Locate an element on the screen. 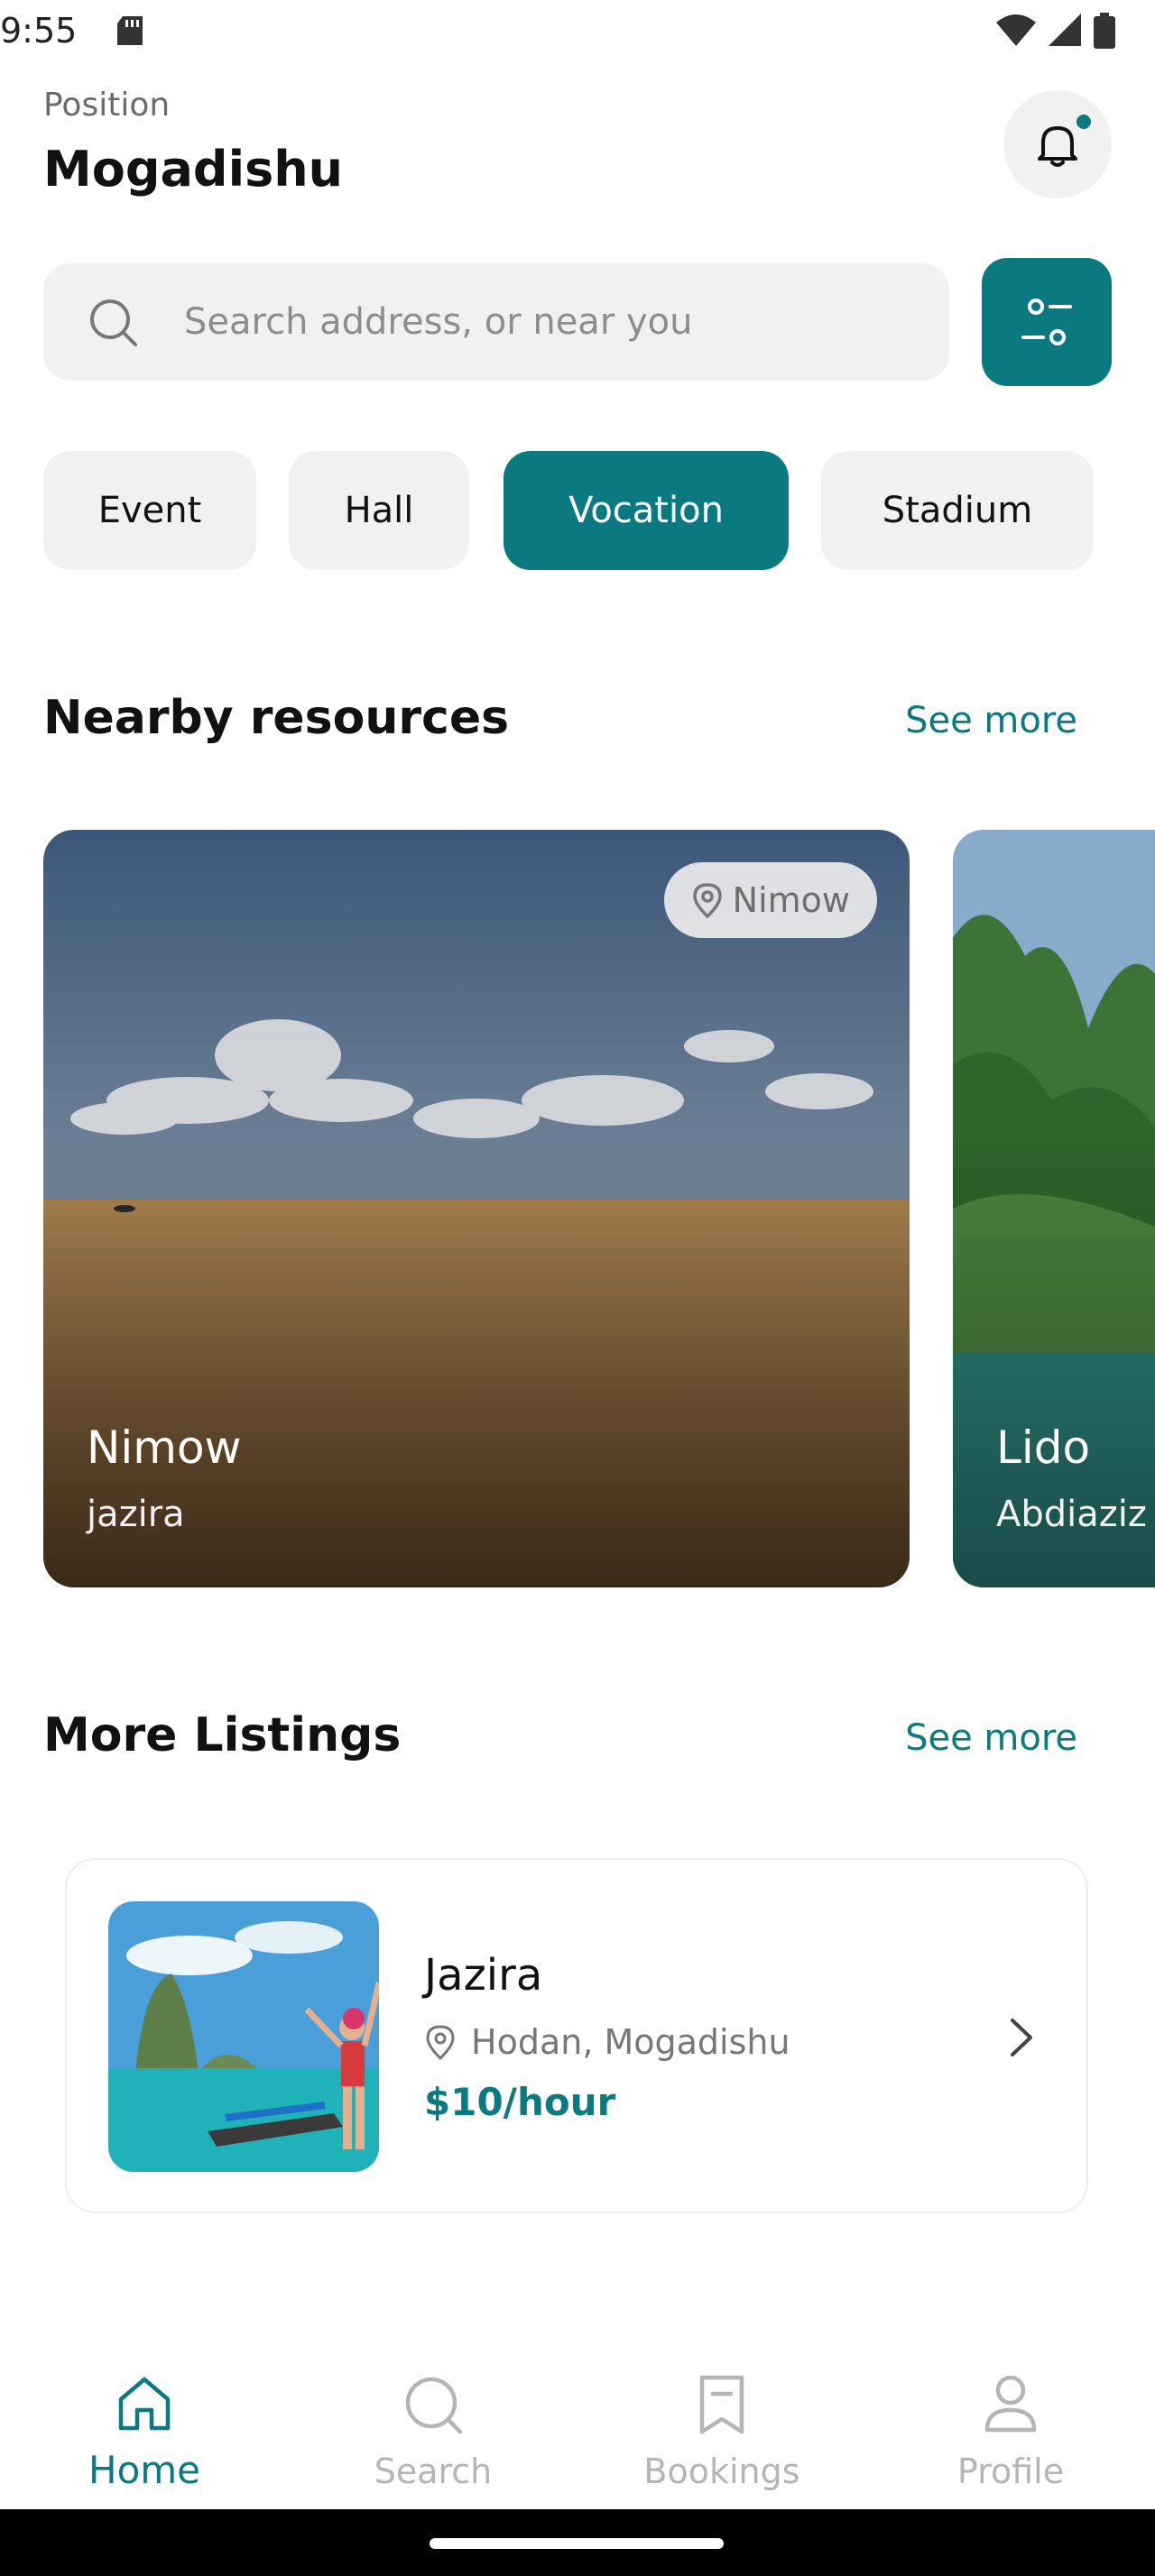  listing-card: Jazira Hodan, Mogadishu $10/hour is located at coordinates (576, 2035).